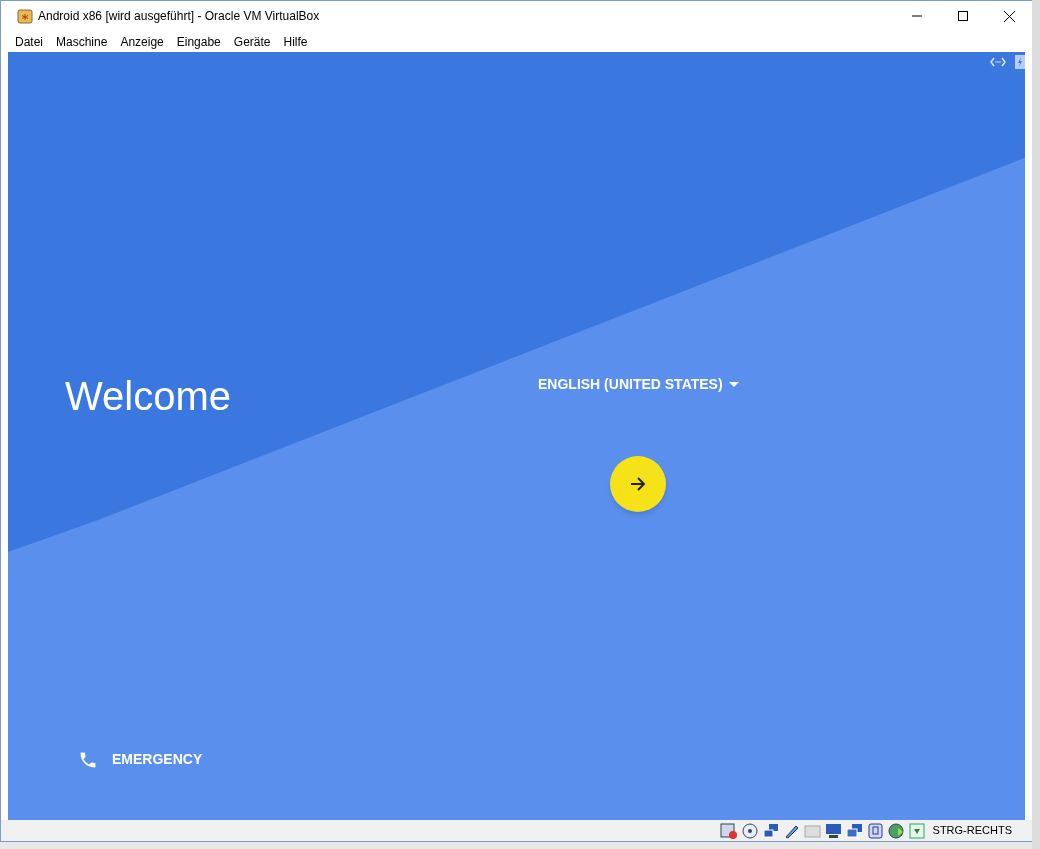 The width and height of the screenshot is (1040, 849). What do you see at coordinates (770, 830) in the screenshot?
I see `network-icon` at bounding box center [770, 830].